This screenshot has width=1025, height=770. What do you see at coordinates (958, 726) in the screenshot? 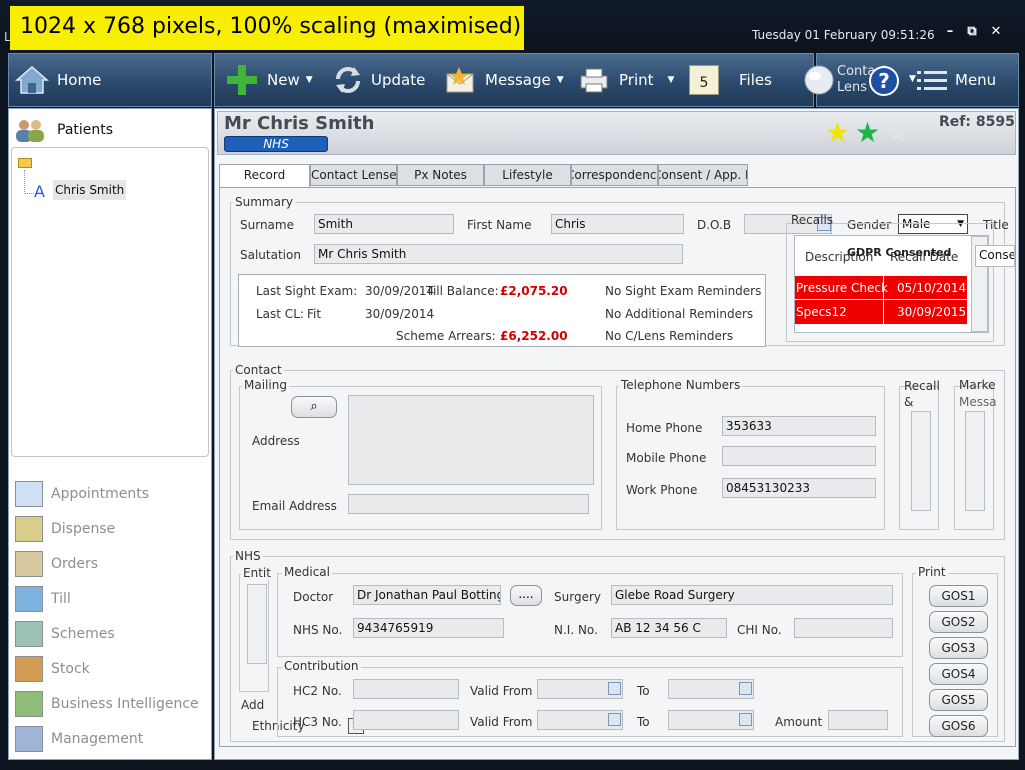
I see `gos6-button: GOS6` at bounding box center [958, 726].